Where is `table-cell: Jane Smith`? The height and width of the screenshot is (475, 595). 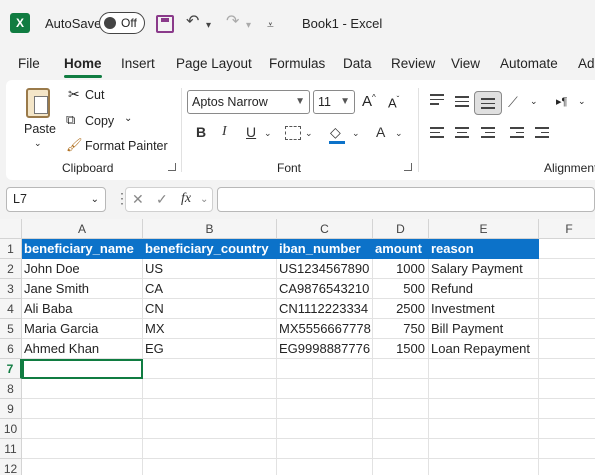 table-cell: Jane Smith is located at coordinates (82, 289).